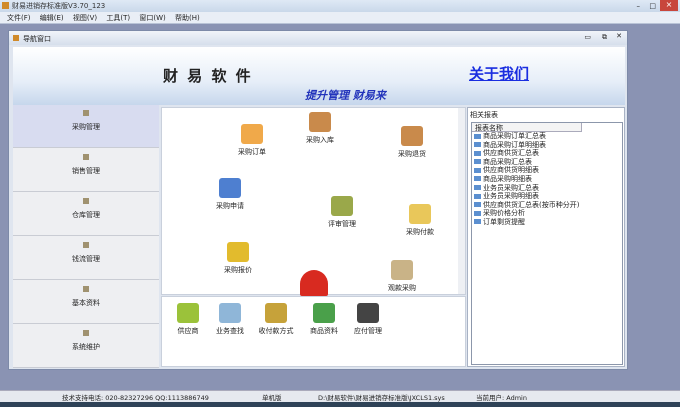 This screenshot has width=680, height=407. What do you see at coordinates (507, 161) in the screenshot?
I see `report-label: 商品采购汇总表` at bounding box center [507, 161].